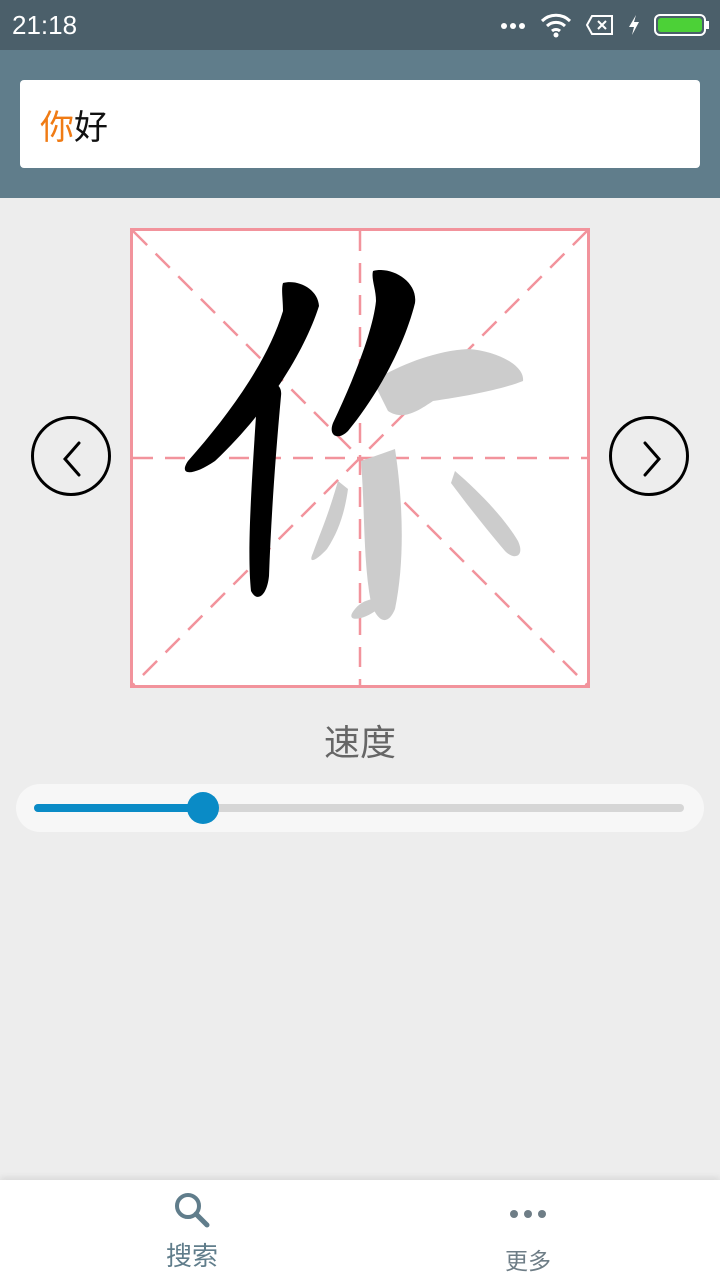  Describe the element at coordinates (118, 808) in the screenshot. I see `slider-fill` at that location.